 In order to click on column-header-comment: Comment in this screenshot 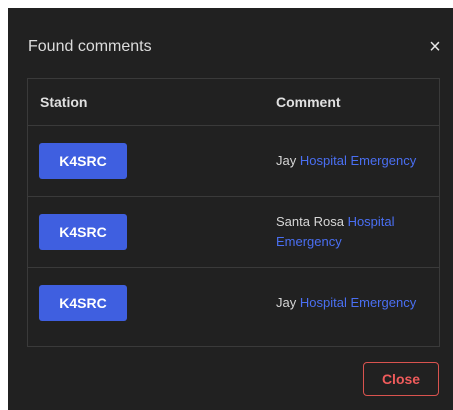, I will do `click(353, 102)`.